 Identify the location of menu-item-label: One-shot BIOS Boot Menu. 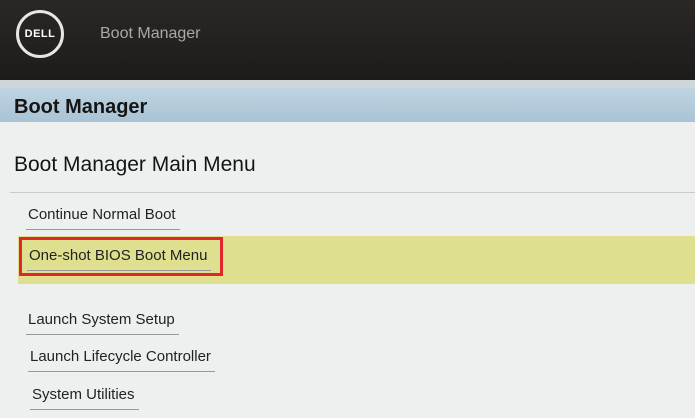
(118, 255).